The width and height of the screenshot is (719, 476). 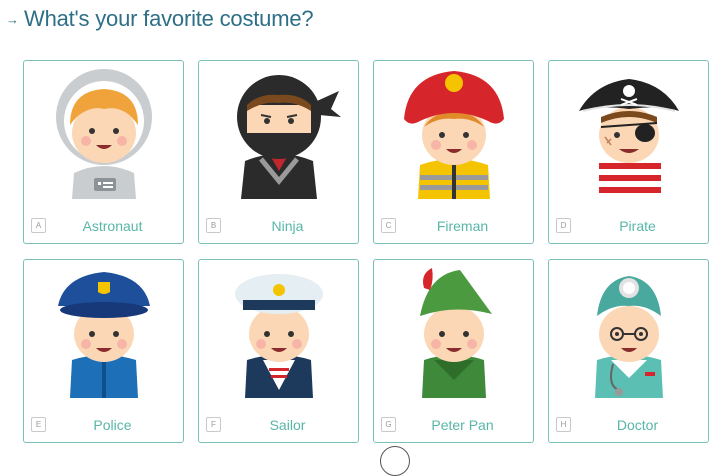 What do you see at coordinates (38, 424) in the screenshot?
I see `option-key-badge: E` at bounding box center [38, 424].